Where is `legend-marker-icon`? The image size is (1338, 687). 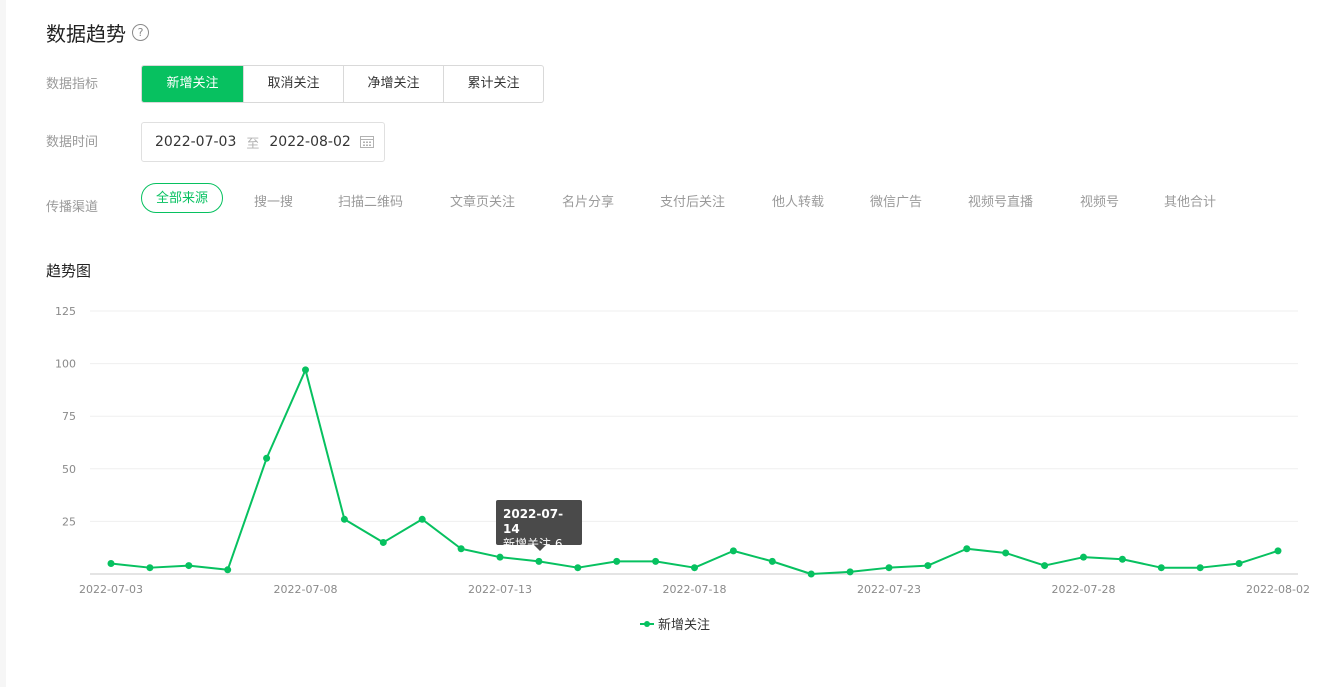 legend-marker-icon is located at coordinates (647, 624).